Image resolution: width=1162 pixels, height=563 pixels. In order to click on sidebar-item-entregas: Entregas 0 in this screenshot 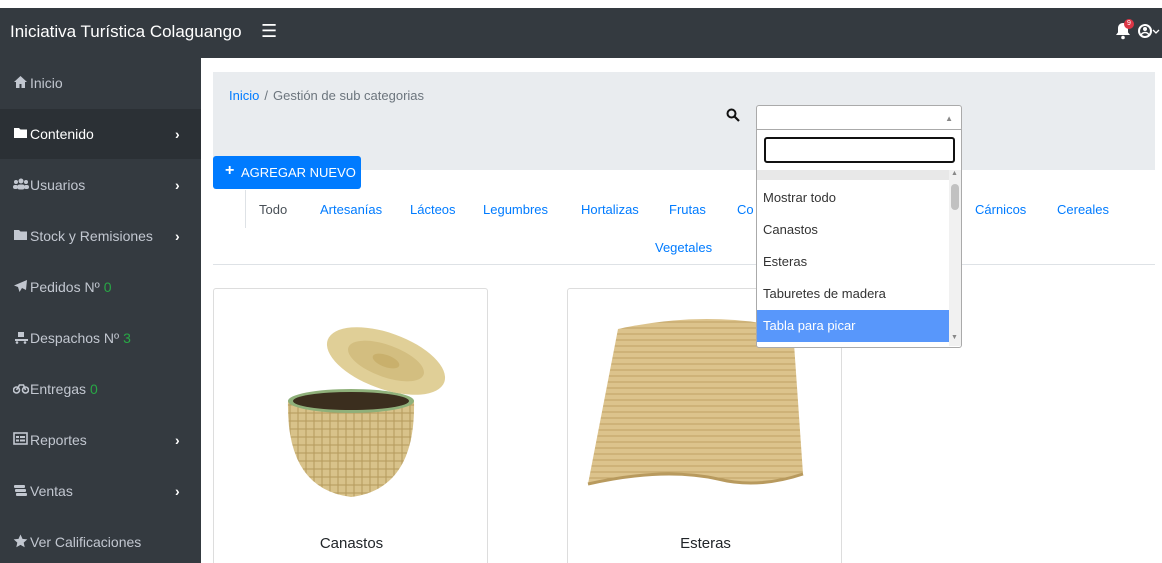, I will do `click(100, 389)`.